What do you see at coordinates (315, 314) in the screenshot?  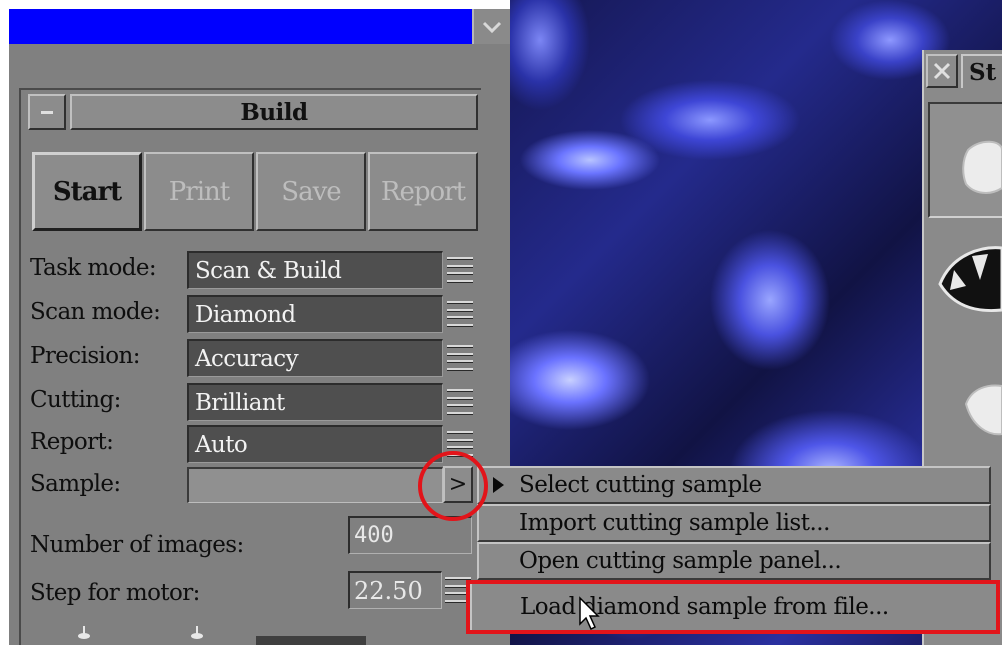 I see `scan-mode-select: Diamond` at bounding box center [315, 314].